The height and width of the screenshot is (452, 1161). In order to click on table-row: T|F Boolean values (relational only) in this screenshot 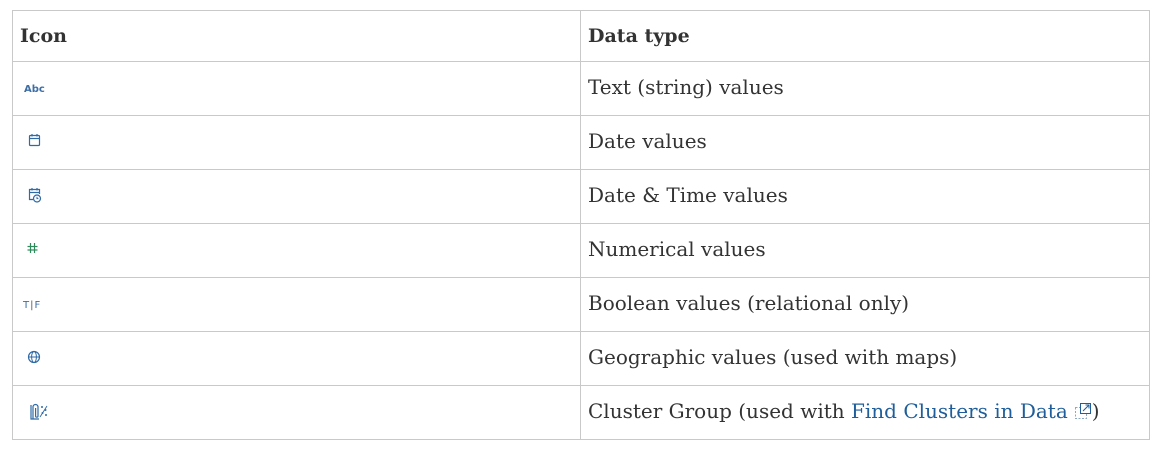, I will do `click(581, 304)`.